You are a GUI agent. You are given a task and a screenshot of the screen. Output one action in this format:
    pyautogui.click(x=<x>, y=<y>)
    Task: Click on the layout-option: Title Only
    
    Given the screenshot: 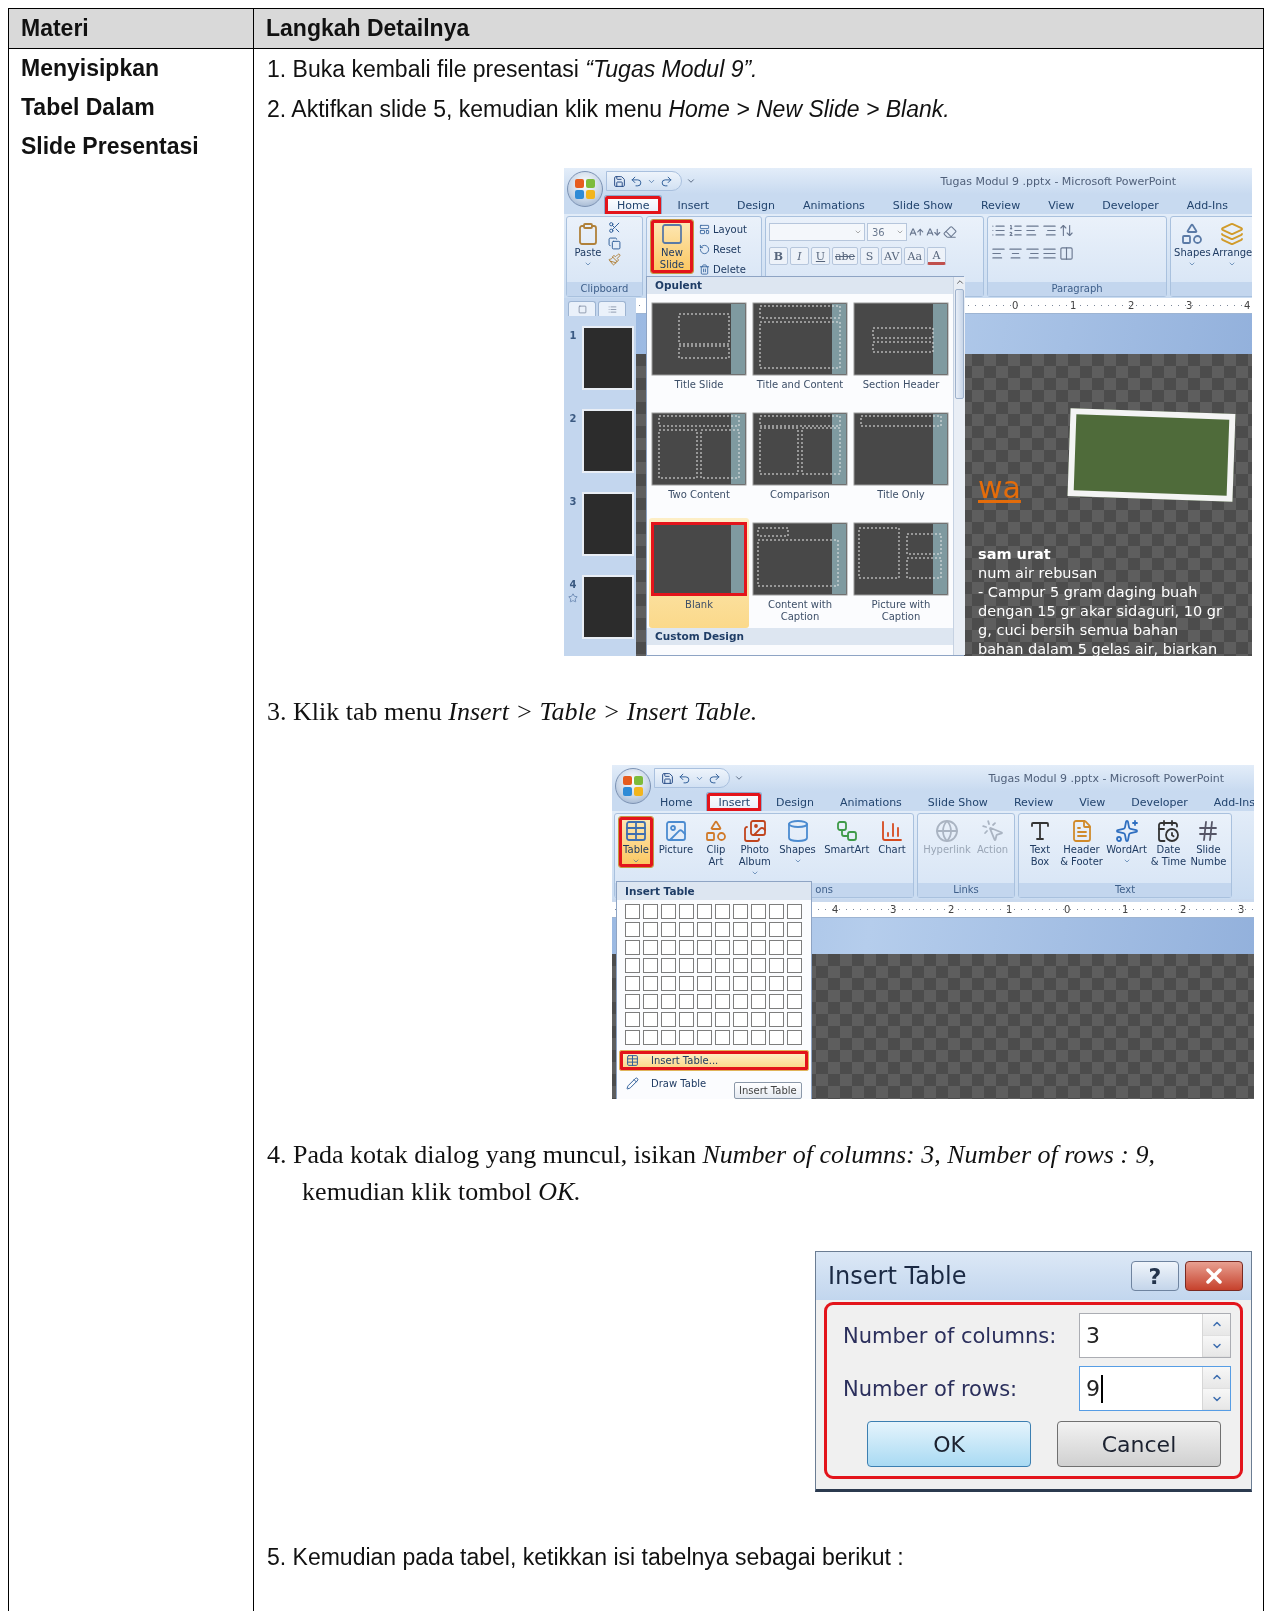 What is the action you would take?
    pyautogui.click(x=901, y=463)
    